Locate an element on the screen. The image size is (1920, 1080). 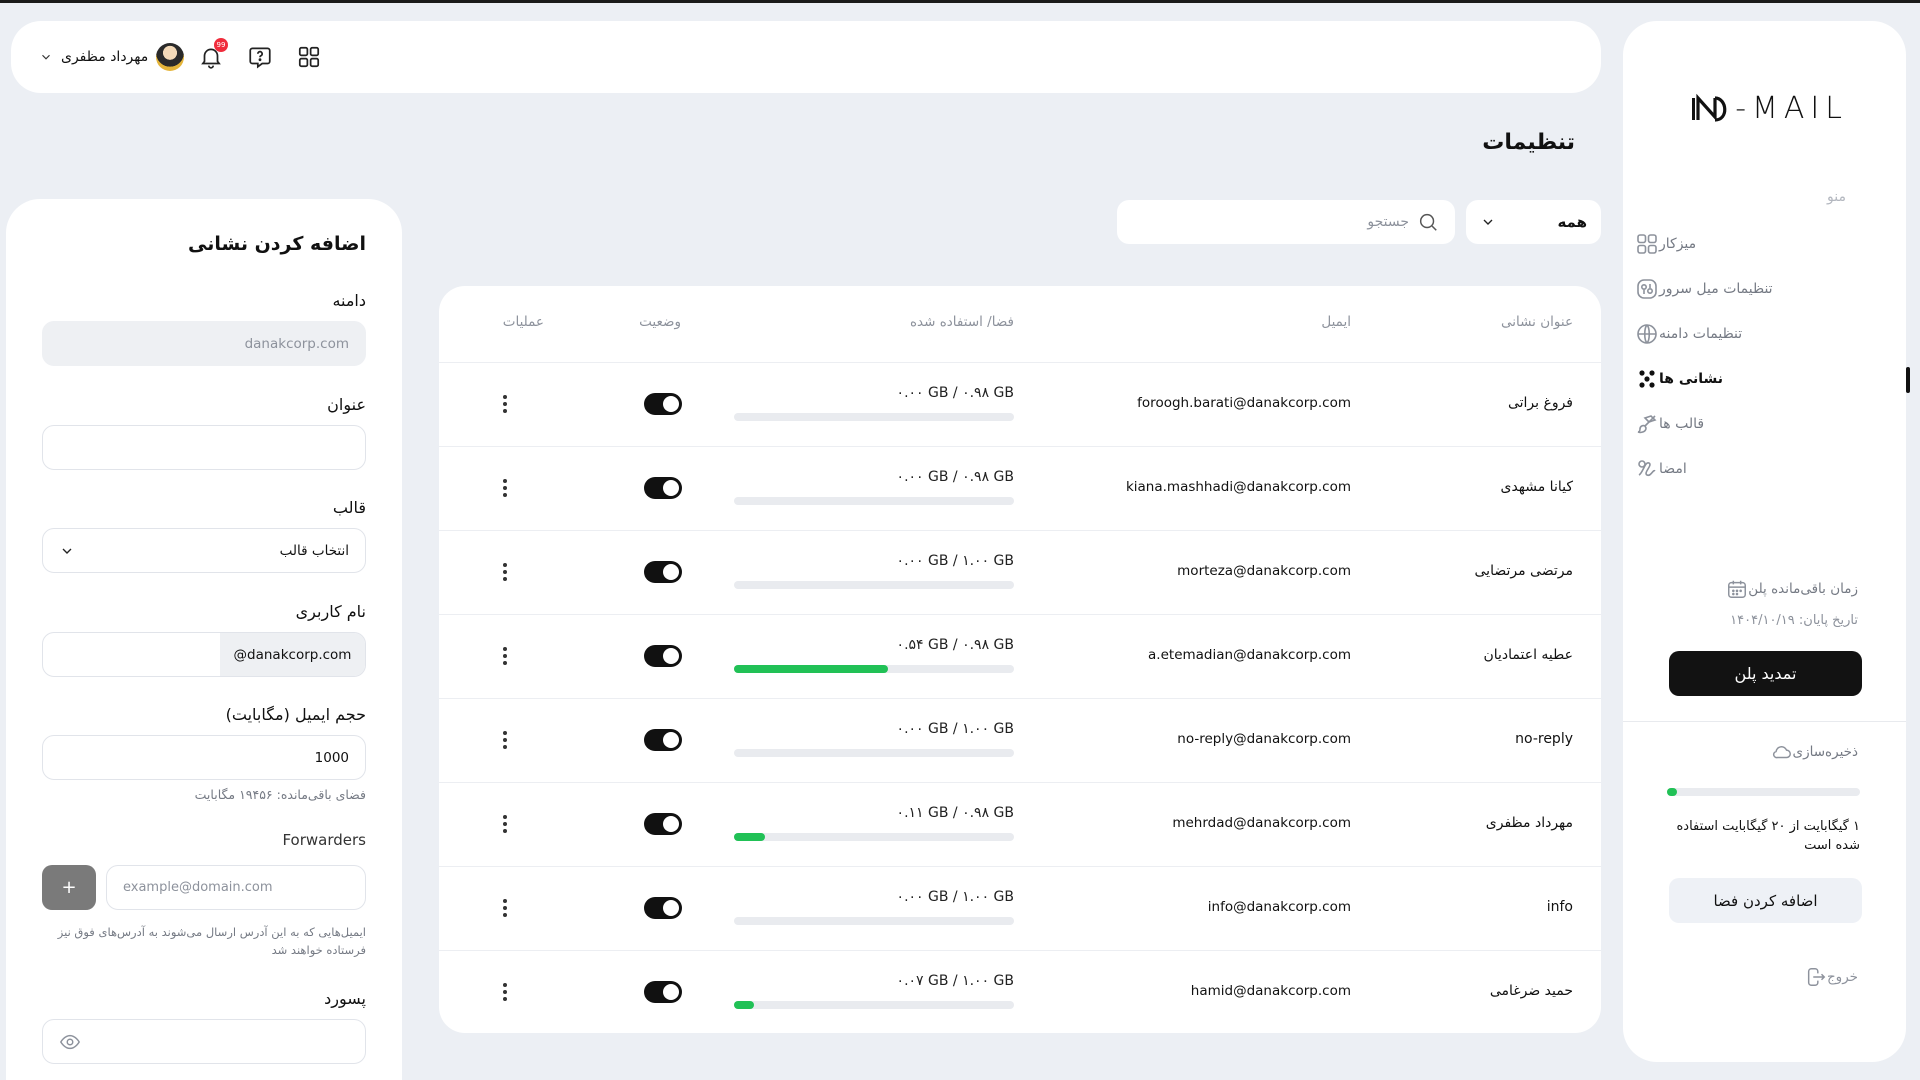
logo-text: -MAIL is located at coordinates (1791, 108).